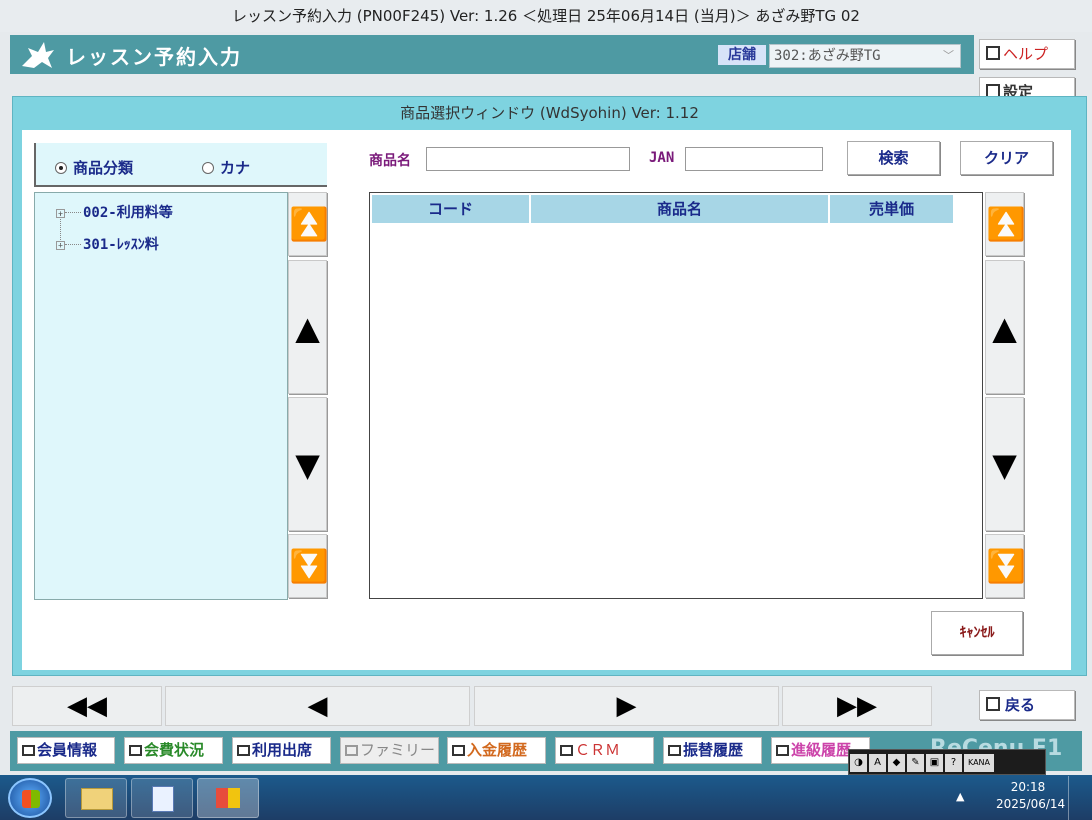 The width and height of the screenshot is (1092, 820). I want to click on chevron-down-icon: ﹀, so click(948, 55).